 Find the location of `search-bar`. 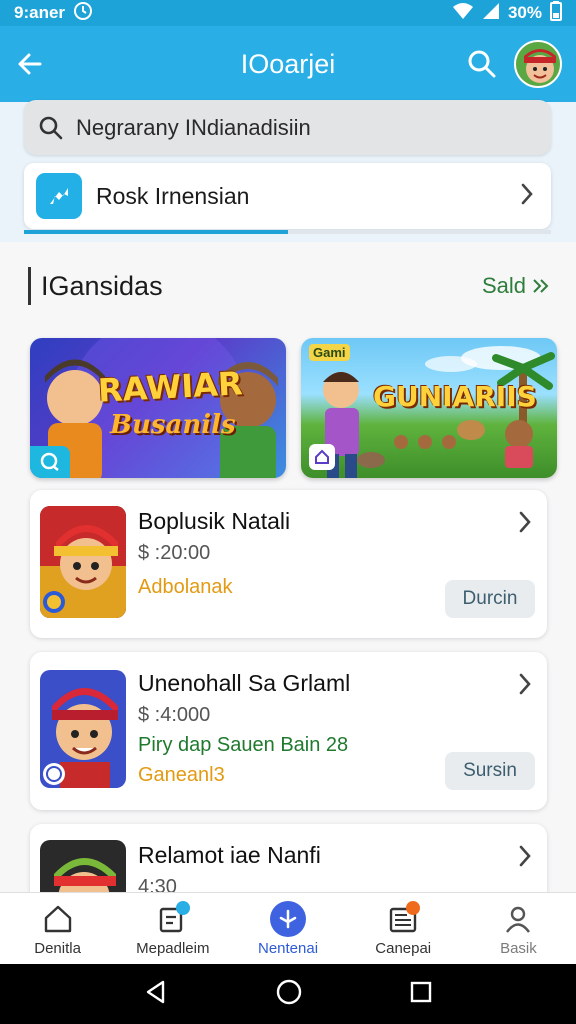

search-bar is located at coordinates (287, 127).